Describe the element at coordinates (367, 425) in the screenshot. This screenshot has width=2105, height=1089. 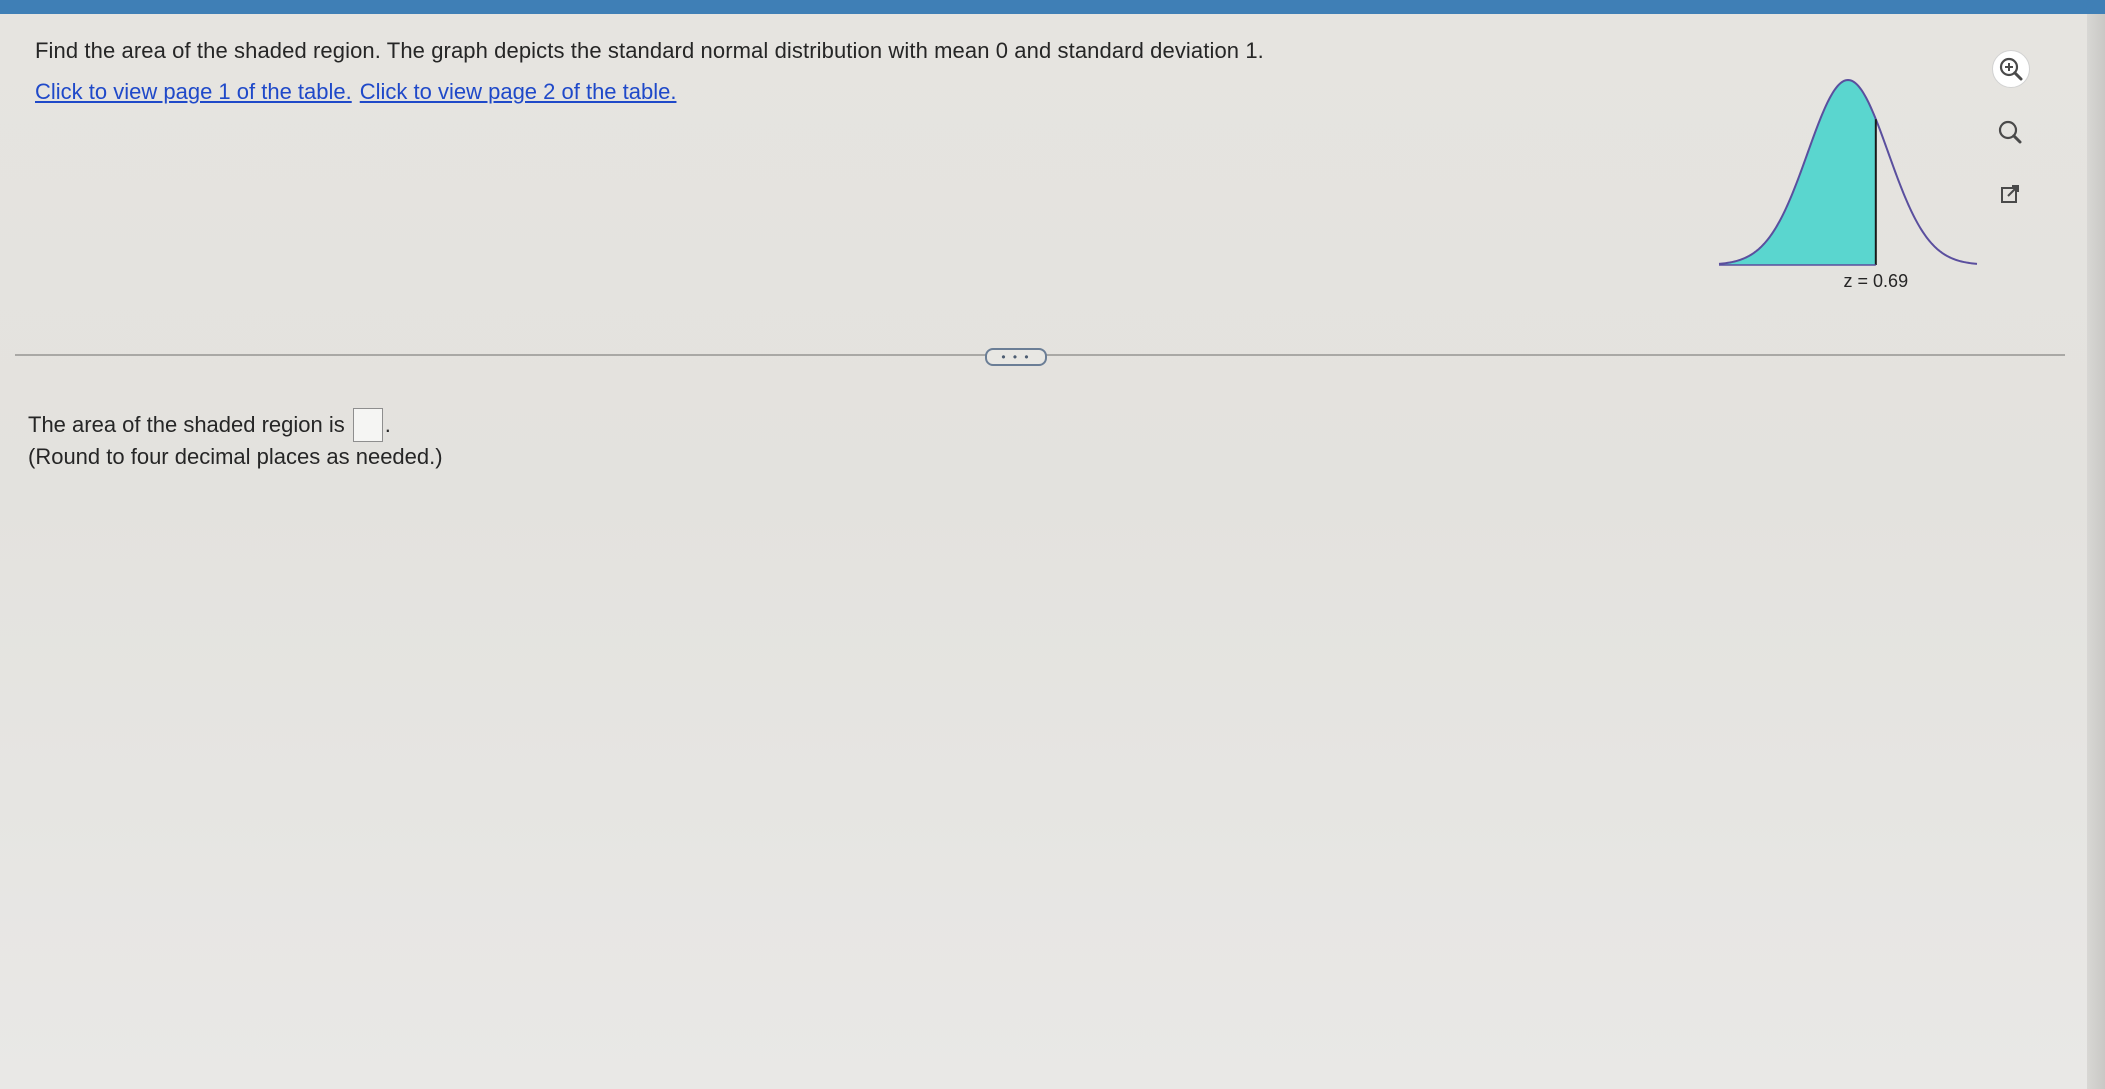
I see `answer-input` at that location.